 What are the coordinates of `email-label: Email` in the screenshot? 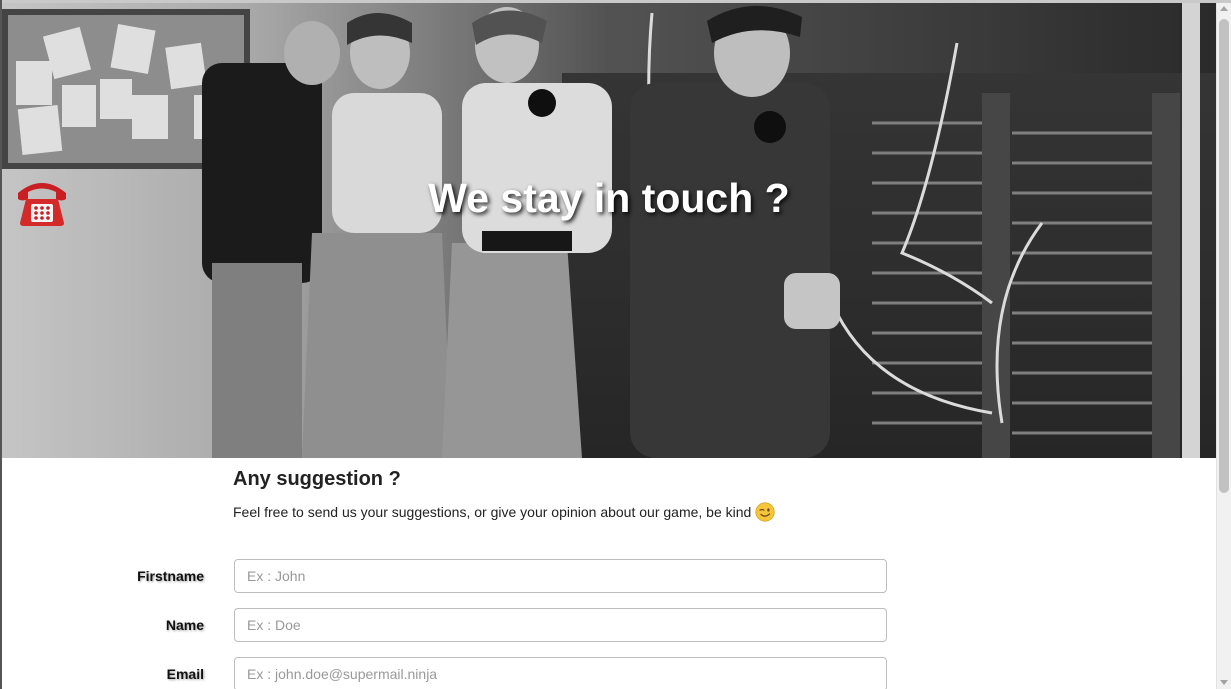 It's located at (185, 674).